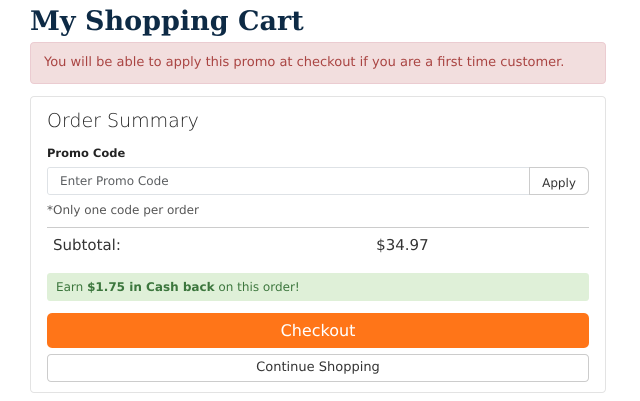 Image resolution: width=640 pixels, height=401 pixels. What do you see at coordinates (318, 368) in the screenshot?
I see `continue-shopping-button: Continue Shopping` at bounding box center [318, 368].